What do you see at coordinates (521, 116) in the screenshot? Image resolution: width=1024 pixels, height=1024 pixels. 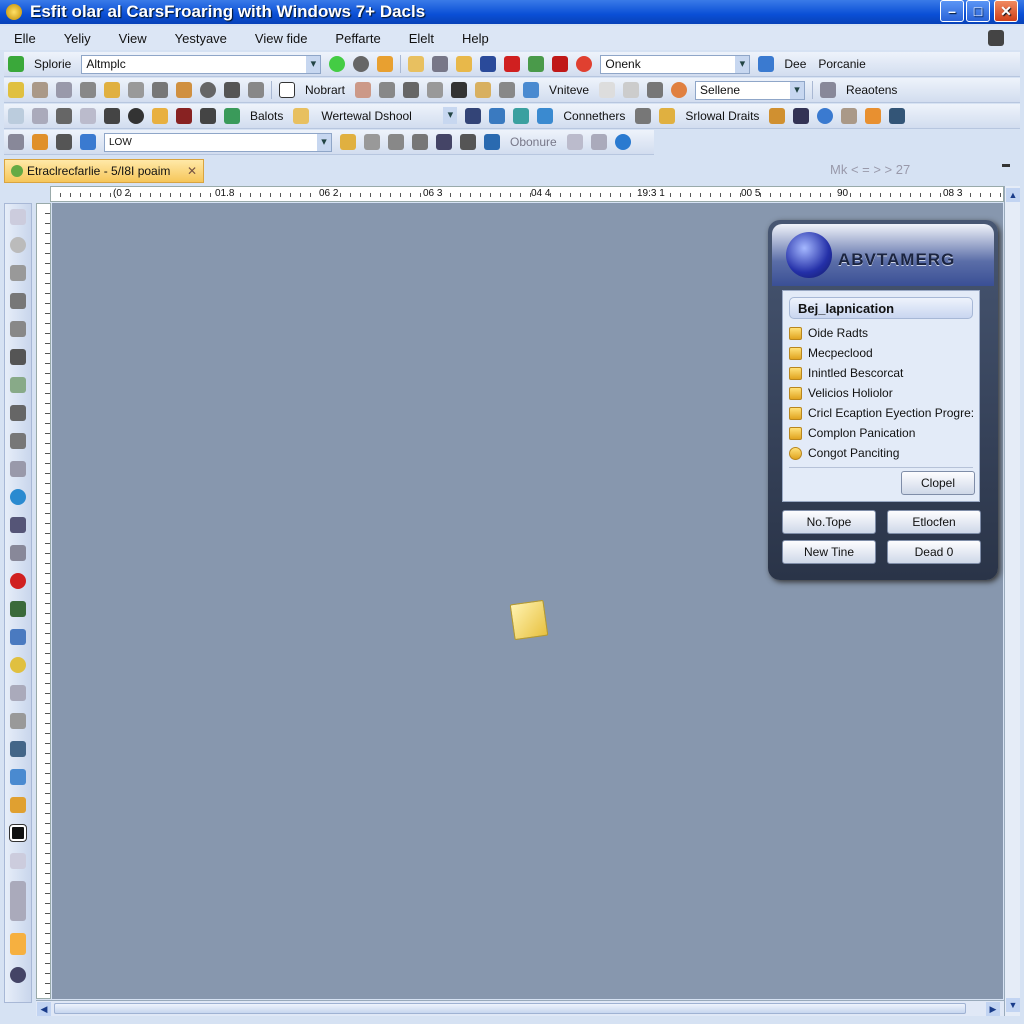 I see `grid-icon` at bounding box center [521, 116].